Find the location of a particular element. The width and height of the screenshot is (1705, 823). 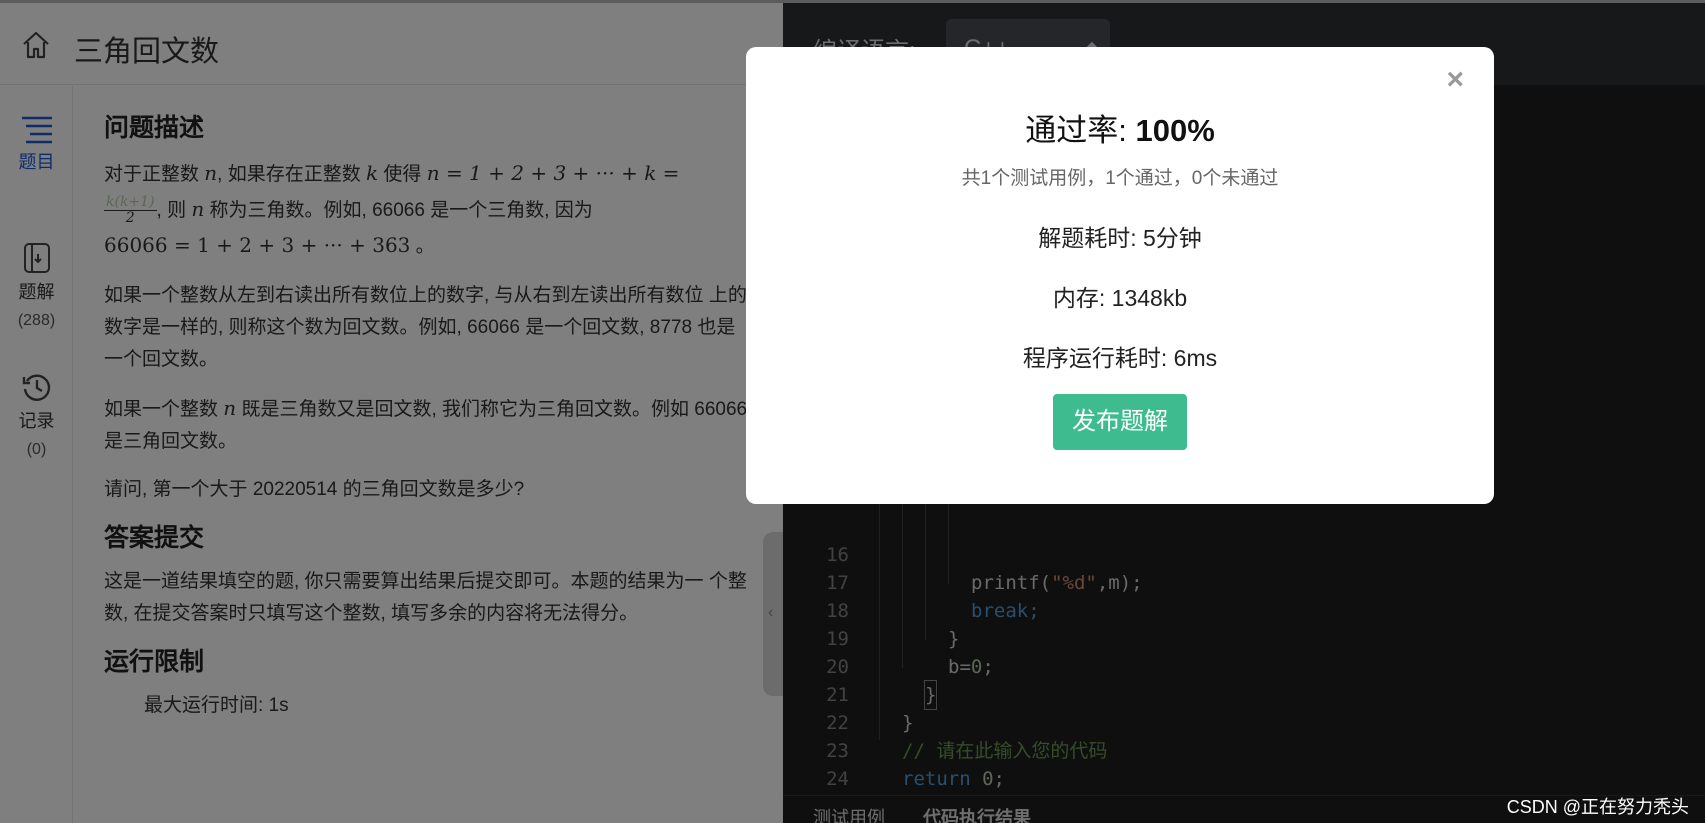

run-time: 程序运行耗时: 6ms is located at coordinates (1120, 358).